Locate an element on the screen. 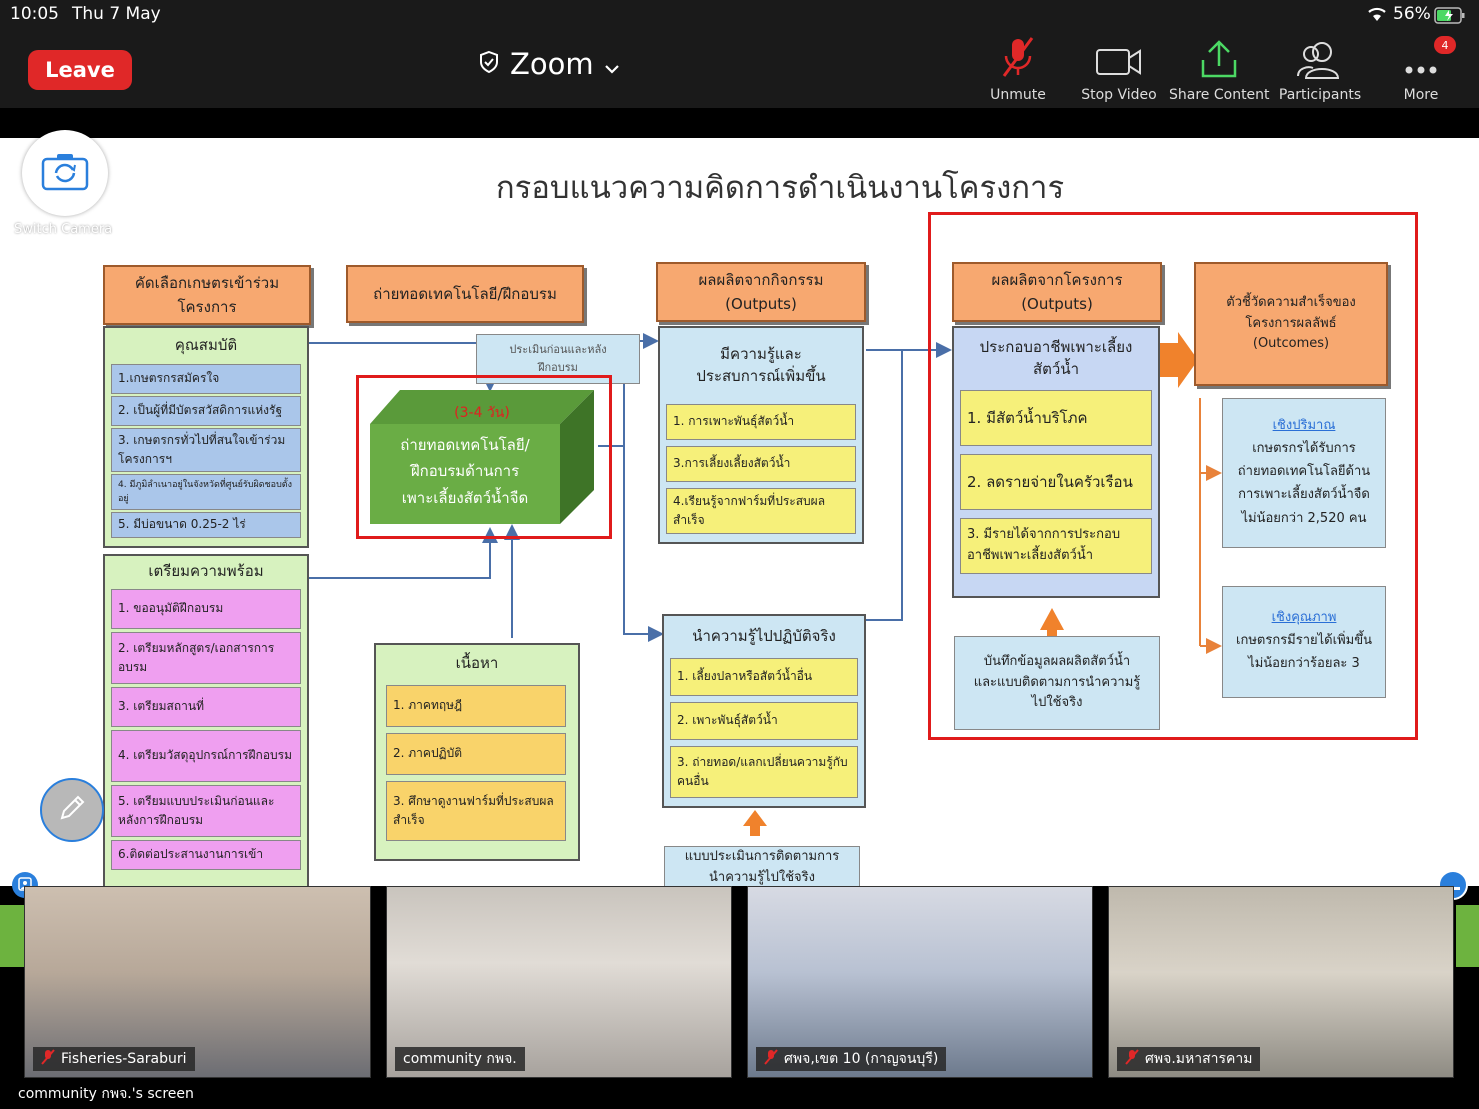 The height and width of the screenshot is (1109, 1479). quality-title: เชิงคุณภาพ is located at coordinates (1304, 618).